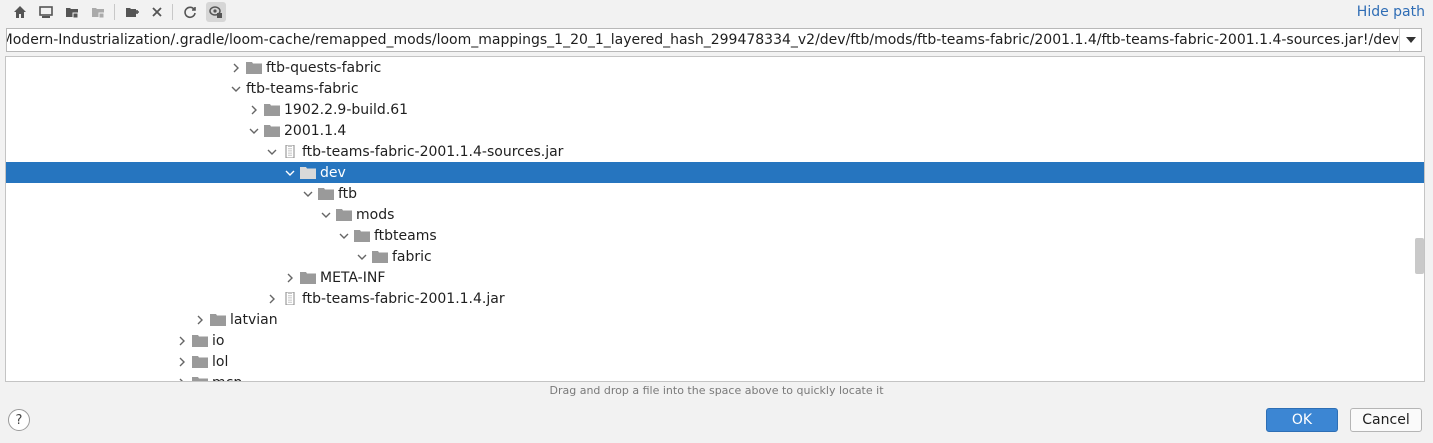 The width and height of the screenshot is (1433, 443). I want to click on delete-button, so click(157, 12).